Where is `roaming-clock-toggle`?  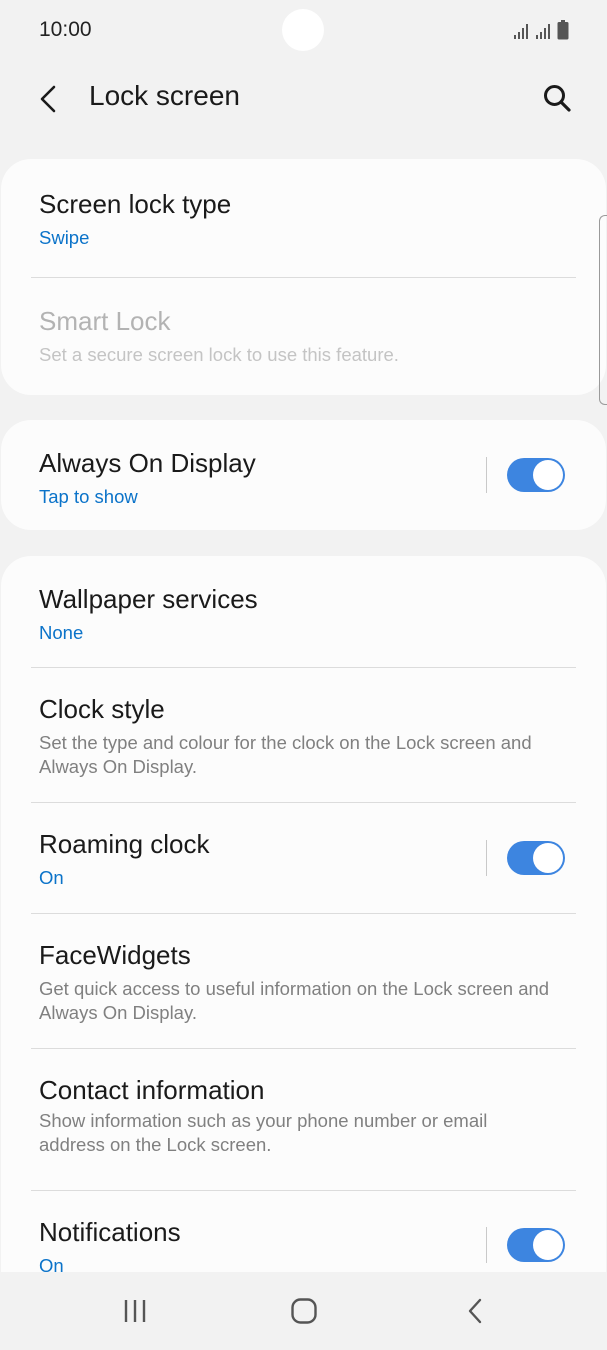
roaming-clock-toggle is located at coordinates (536, 858).